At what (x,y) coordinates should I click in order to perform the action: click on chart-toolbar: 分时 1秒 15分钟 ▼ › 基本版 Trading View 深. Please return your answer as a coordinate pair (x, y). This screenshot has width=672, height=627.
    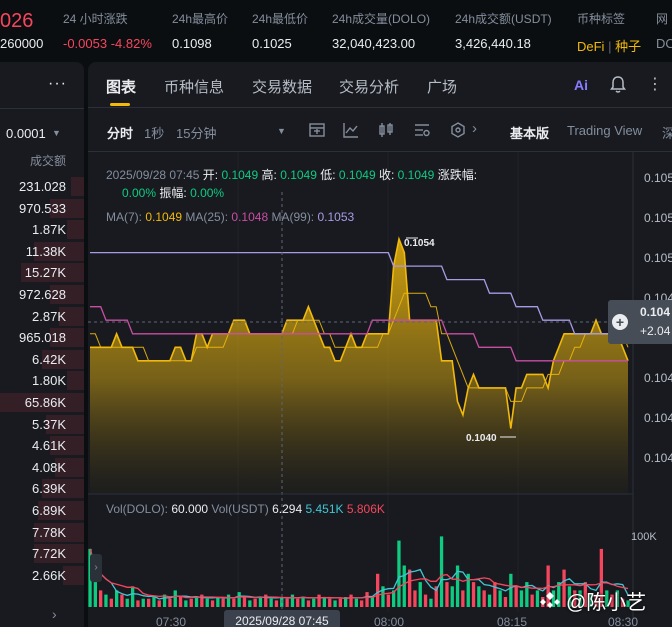
    Looking at the image, I should click on (380, 130).